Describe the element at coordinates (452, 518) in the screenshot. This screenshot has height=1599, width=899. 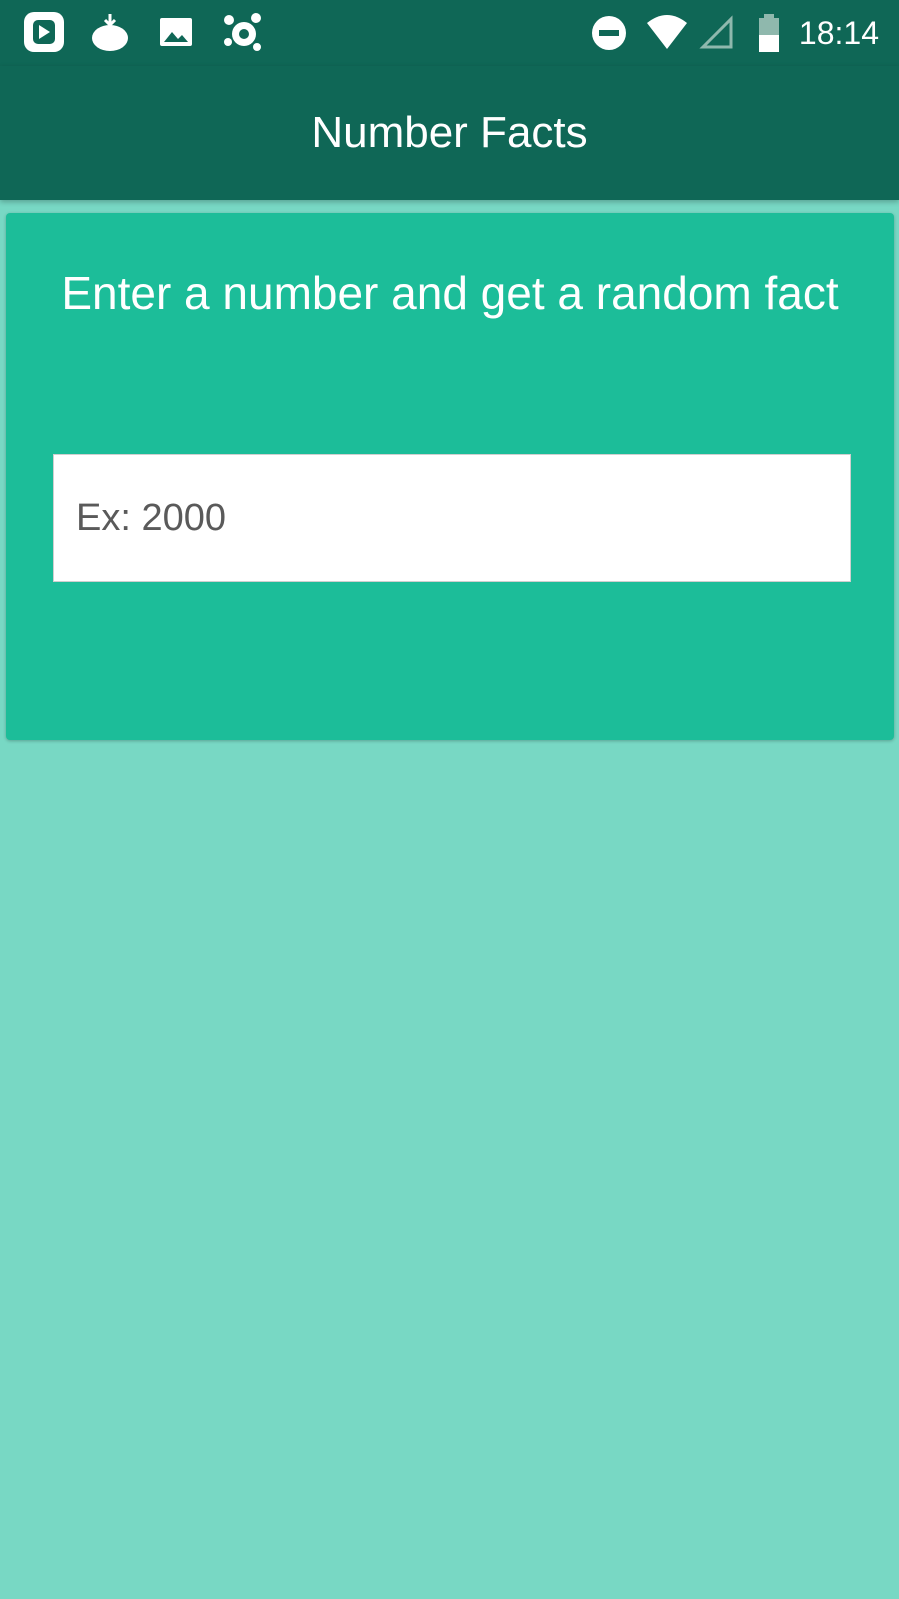
I see `number-input` at that location.